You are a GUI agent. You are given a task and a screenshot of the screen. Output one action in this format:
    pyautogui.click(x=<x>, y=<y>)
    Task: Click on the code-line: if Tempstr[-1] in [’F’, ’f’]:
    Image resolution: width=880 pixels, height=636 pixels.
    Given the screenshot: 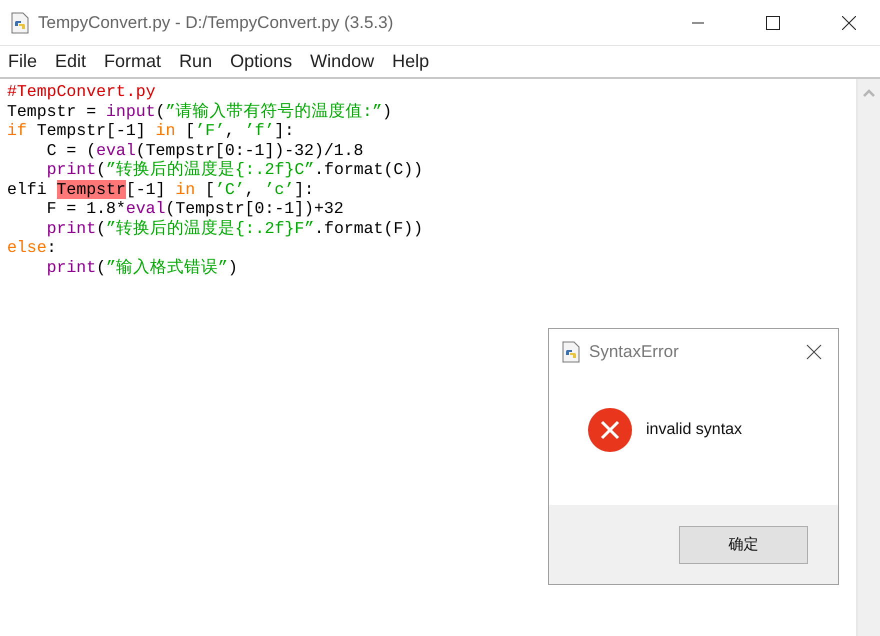 What is the action you would take?
    pyautogui.click(x=150, y=130)
    